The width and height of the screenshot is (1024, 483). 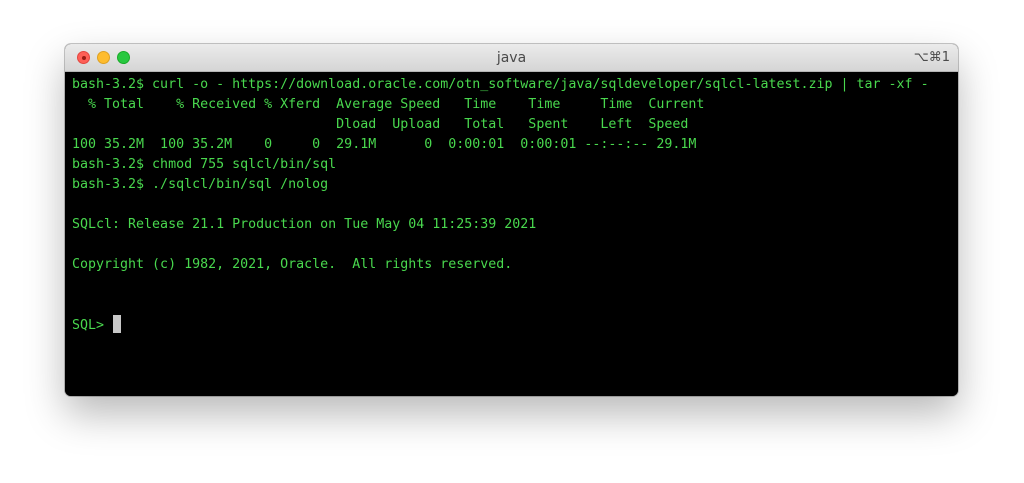 I want to click on title-bar: java ⌥⌘1, so click(x=511, y=58).